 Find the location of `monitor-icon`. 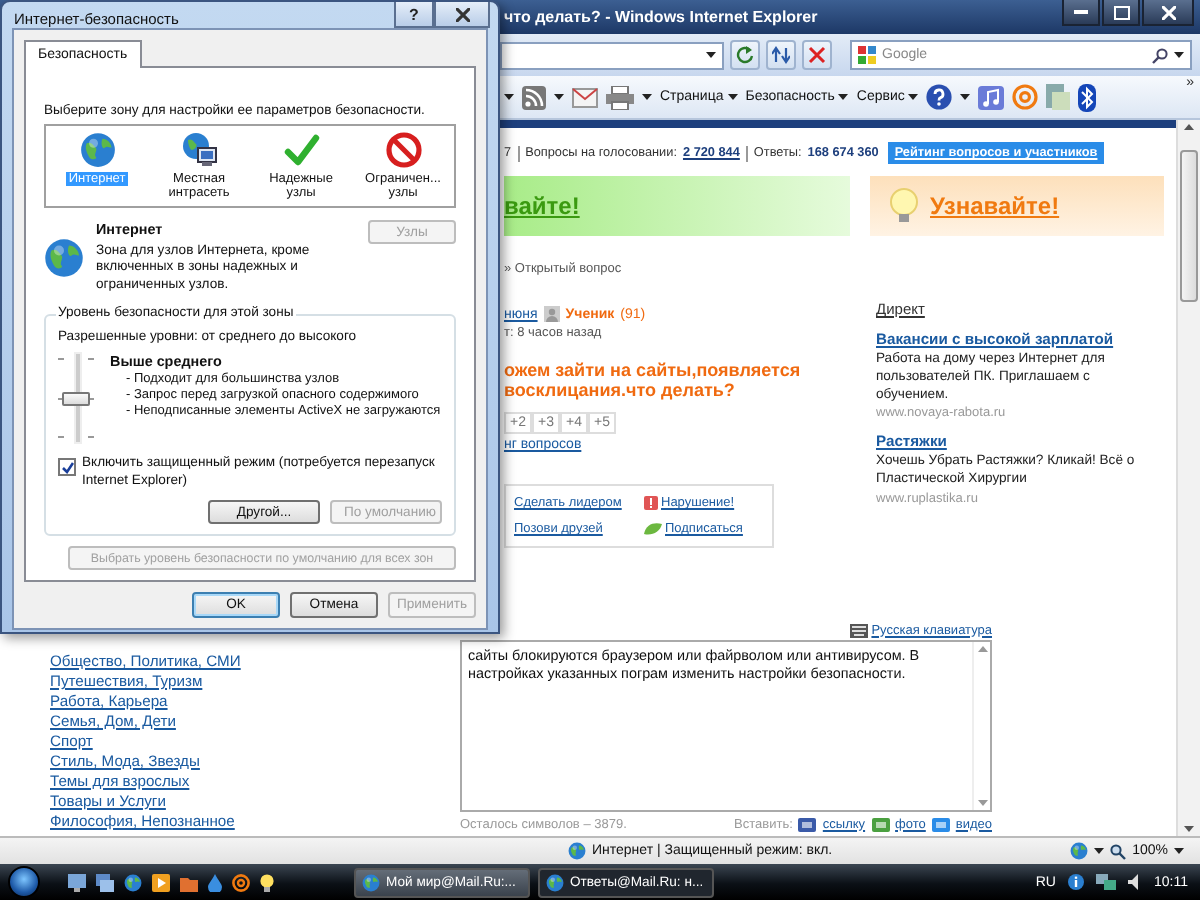

monitor-icon is located at coordinates (77, 882).